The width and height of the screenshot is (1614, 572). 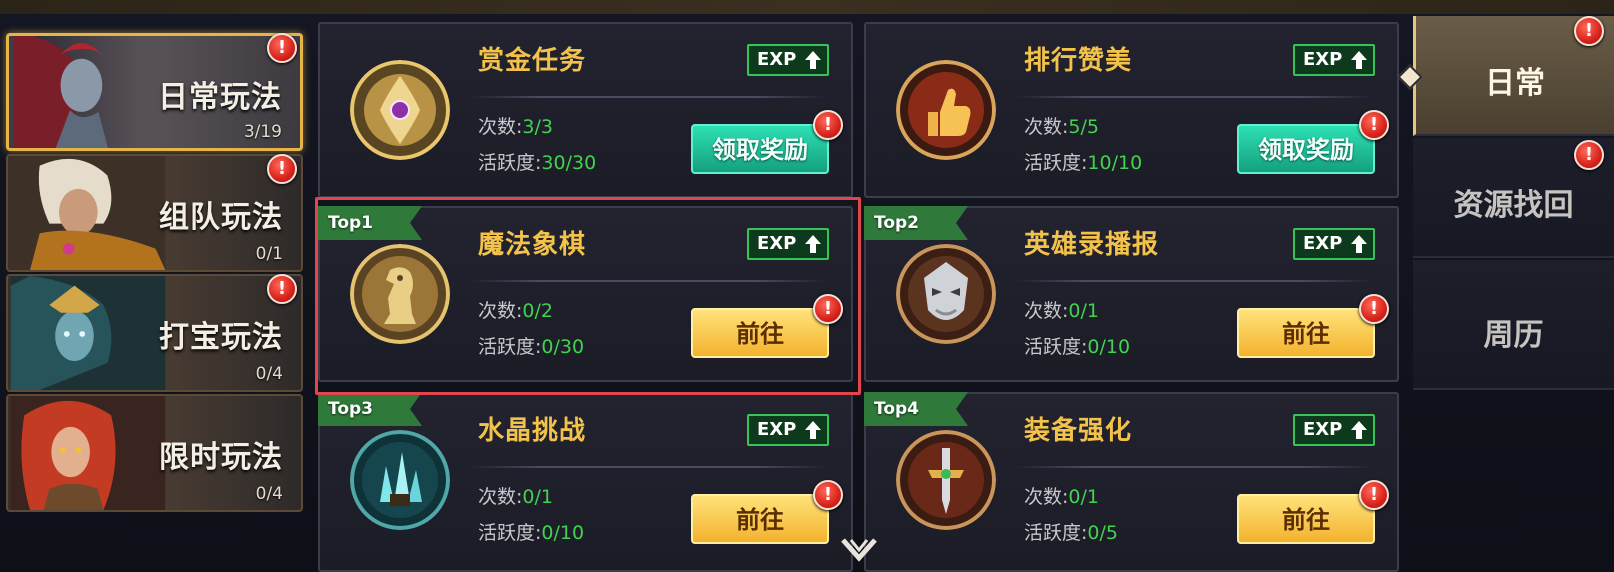 I want to click on rank-label: Top2, so click(x=897, y=223).